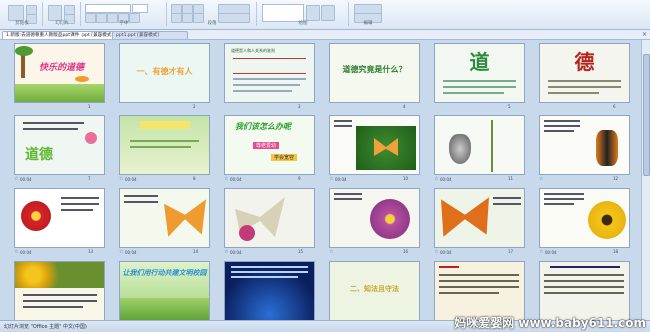  I want to click on slide-thumbnail-3: 道德是人和人关系的准则, so click(269, 73).